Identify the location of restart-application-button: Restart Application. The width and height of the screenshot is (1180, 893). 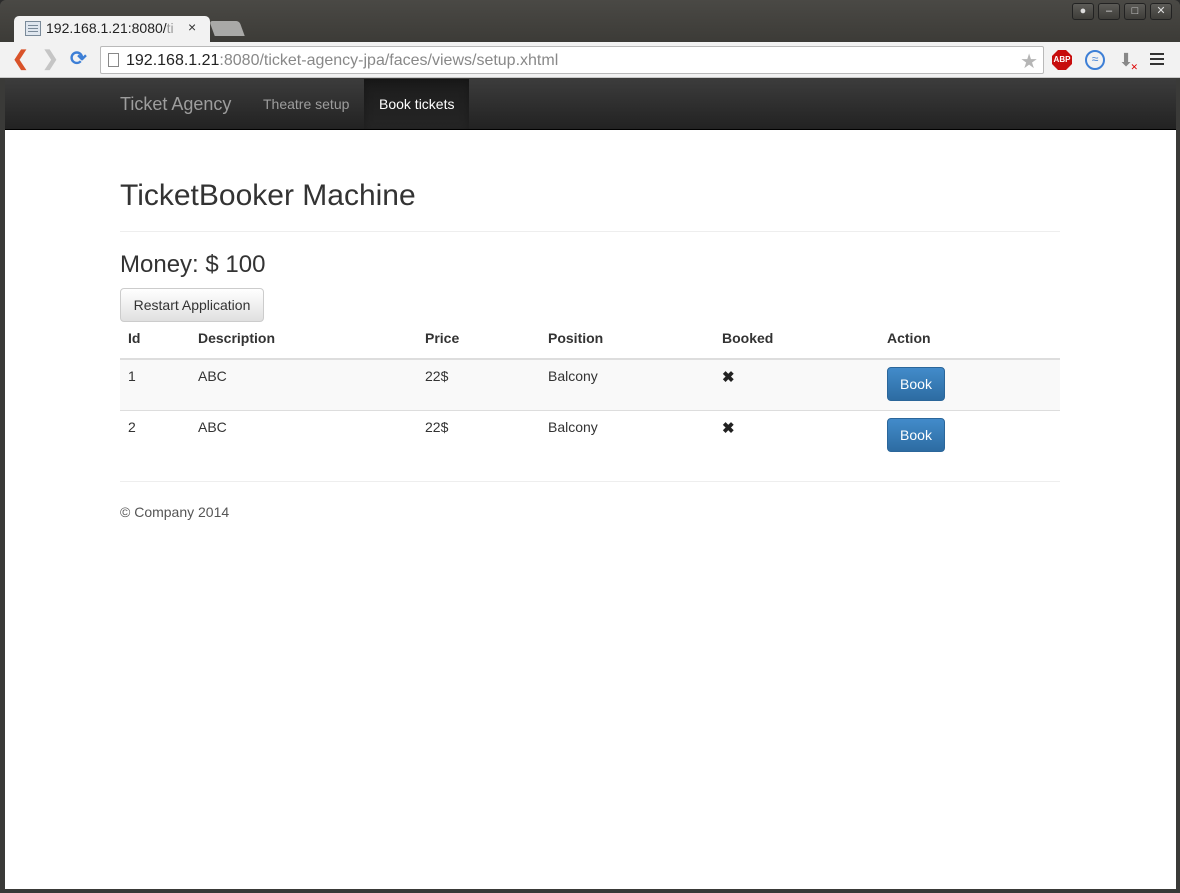
(192, 305).